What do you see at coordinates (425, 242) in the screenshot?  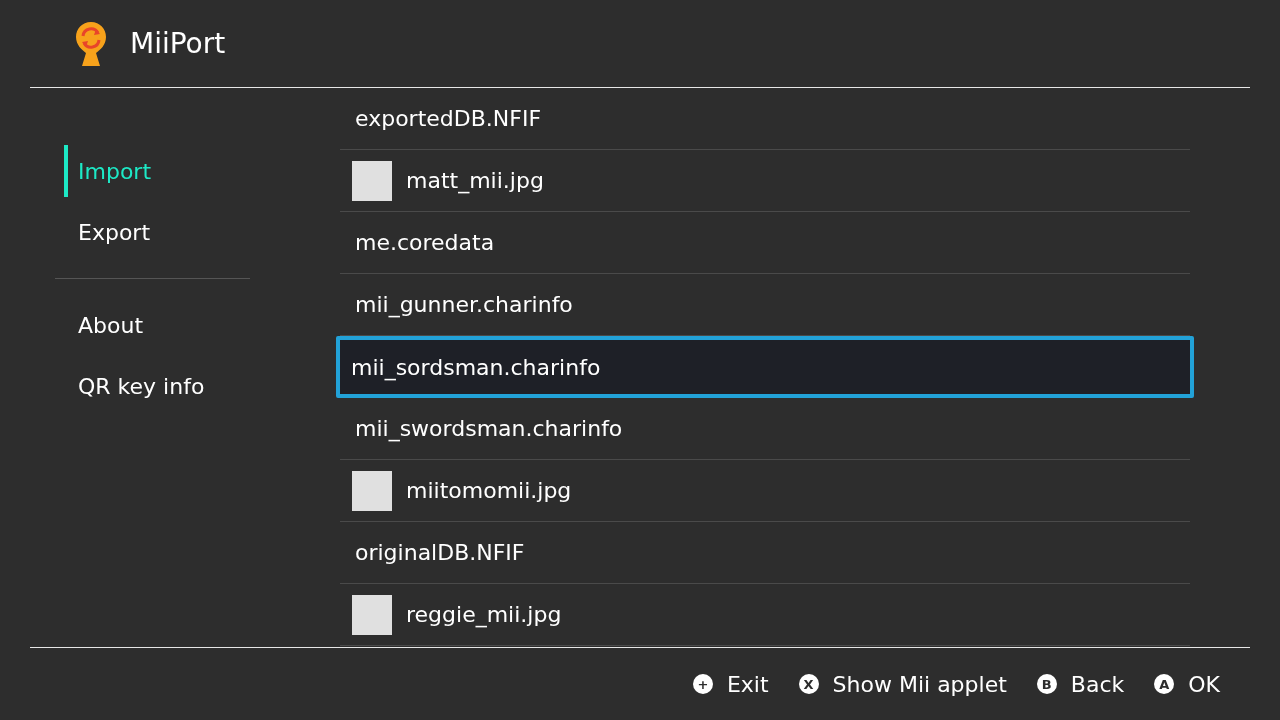 I see `file-name: me.coredata` at bounding box center [425, 242].